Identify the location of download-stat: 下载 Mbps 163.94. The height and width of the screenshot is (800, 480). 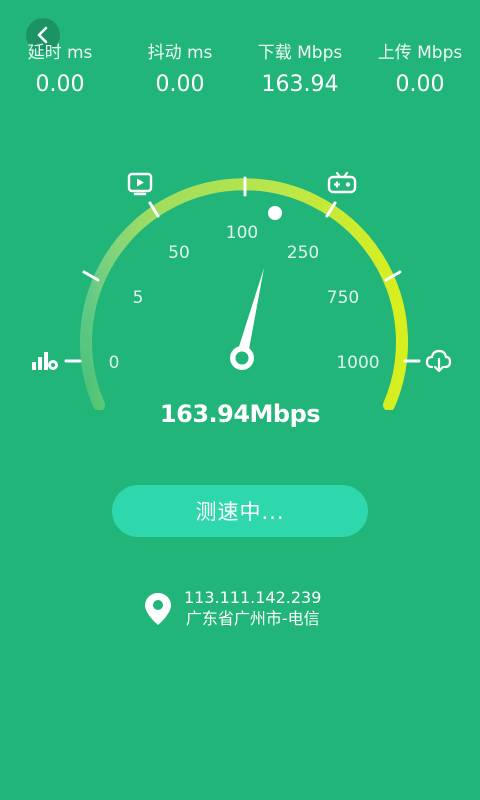
(300, 70).